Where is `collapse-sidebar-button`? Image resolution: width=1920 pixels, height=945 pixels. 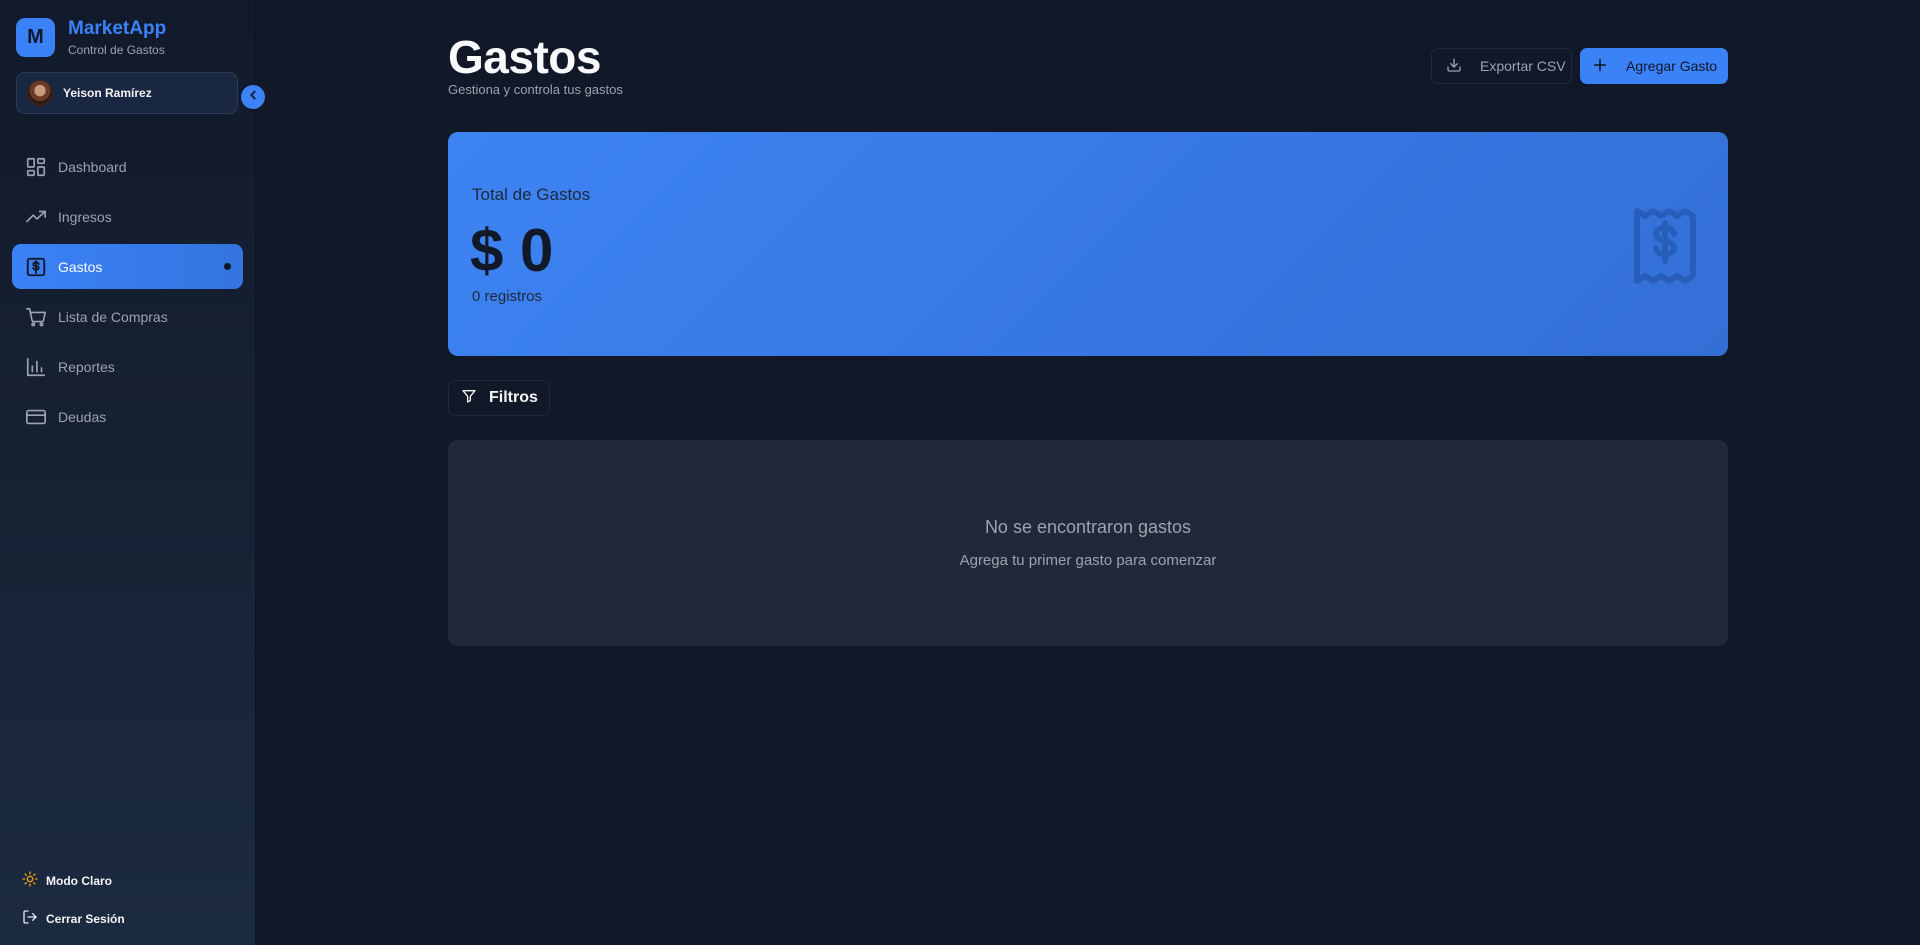 collapse-sidebar-button is located at coordinates (253, 97).